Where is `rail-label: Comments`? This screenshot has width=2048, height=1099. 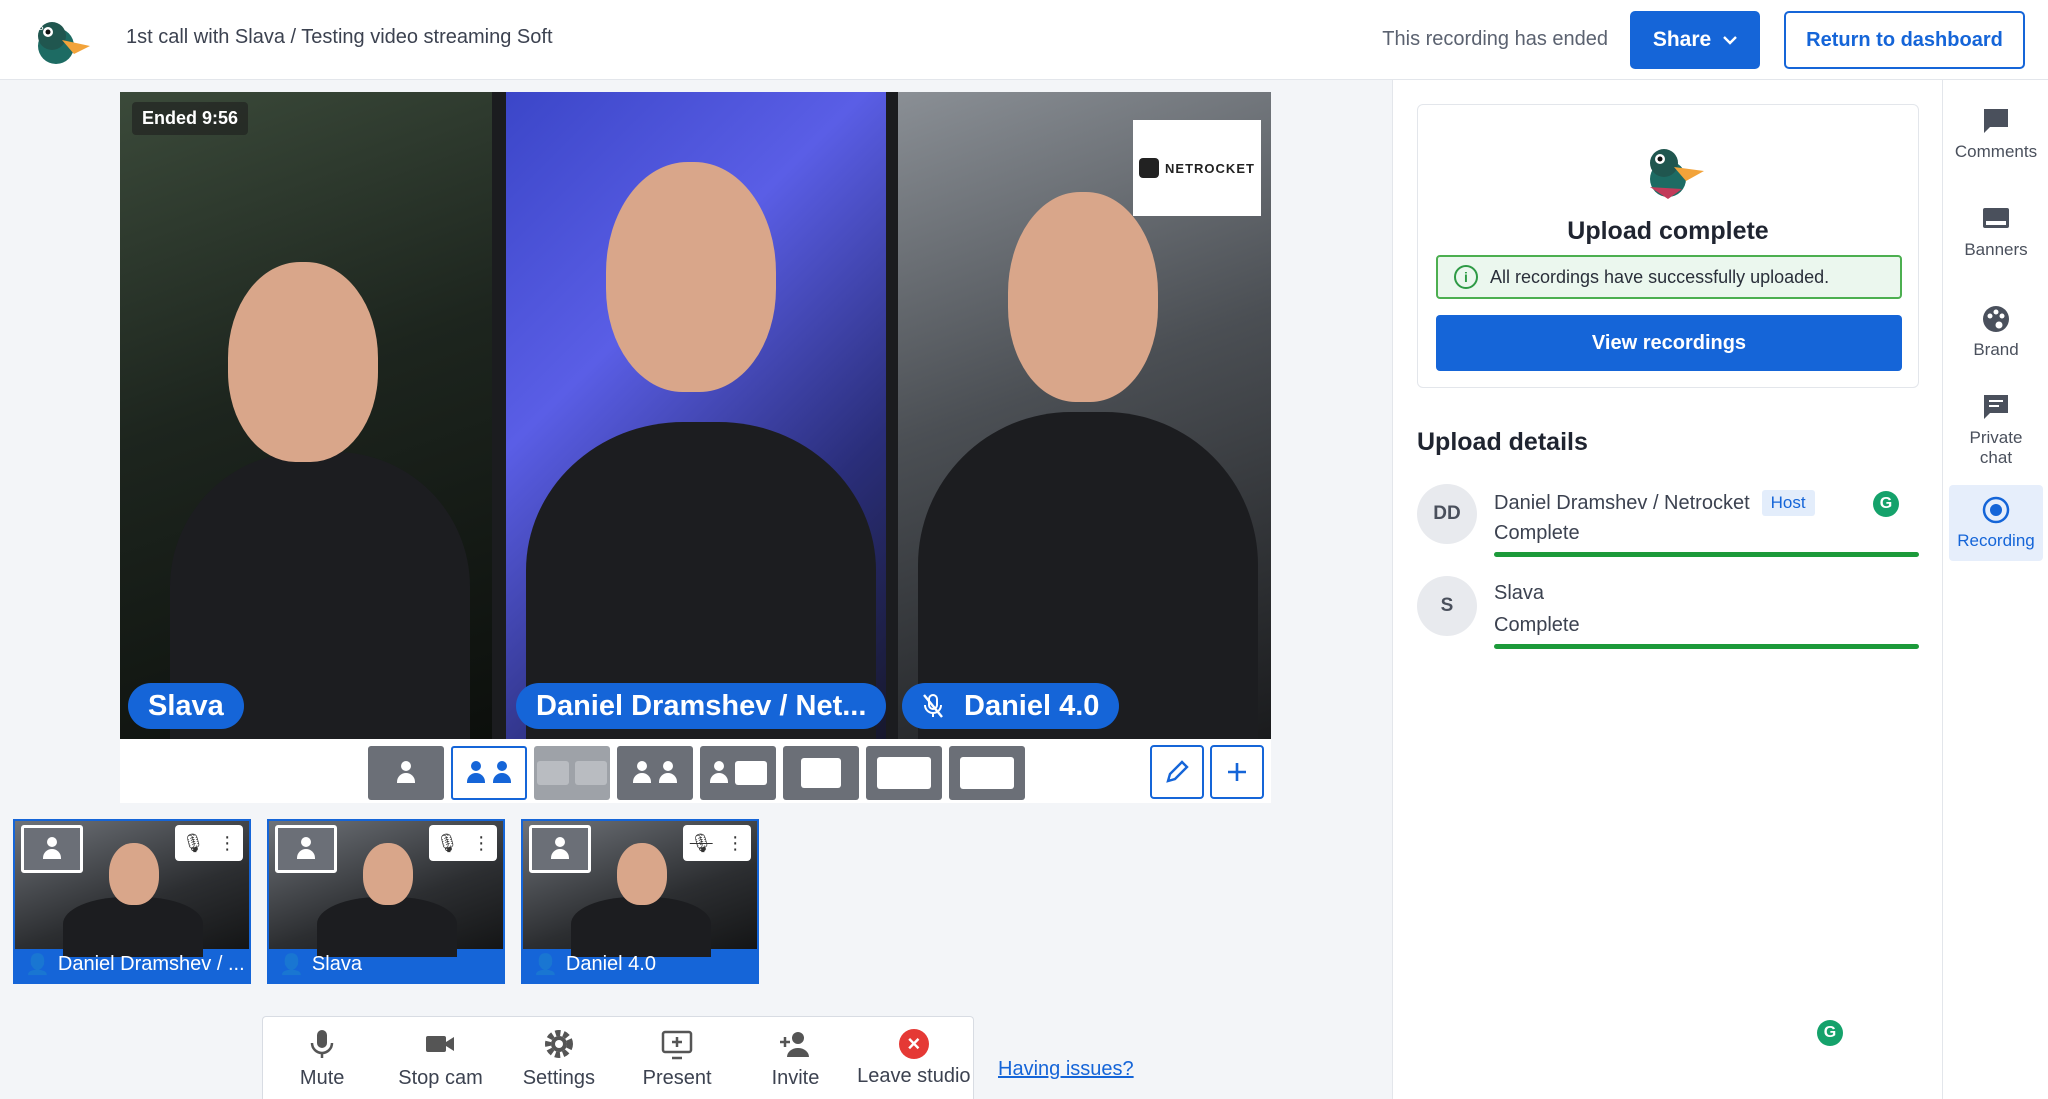
rail-label: Comments is located at coordinates (1996, 151).